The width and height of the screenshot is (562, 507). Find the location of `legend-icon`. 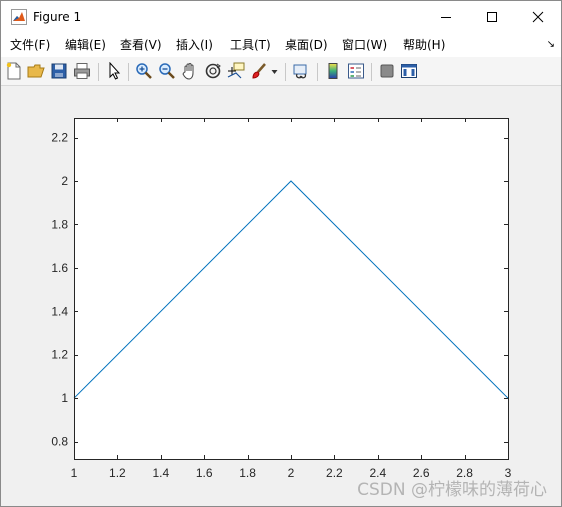

legend-icon is located at coordinates (356, 71).